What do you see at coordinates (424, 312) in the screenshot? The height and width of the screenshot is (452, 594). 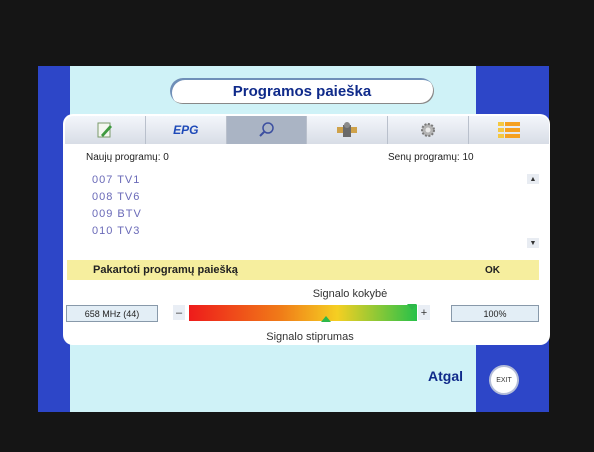 I see `plus-icon: +` at bounding box center [424, 312].